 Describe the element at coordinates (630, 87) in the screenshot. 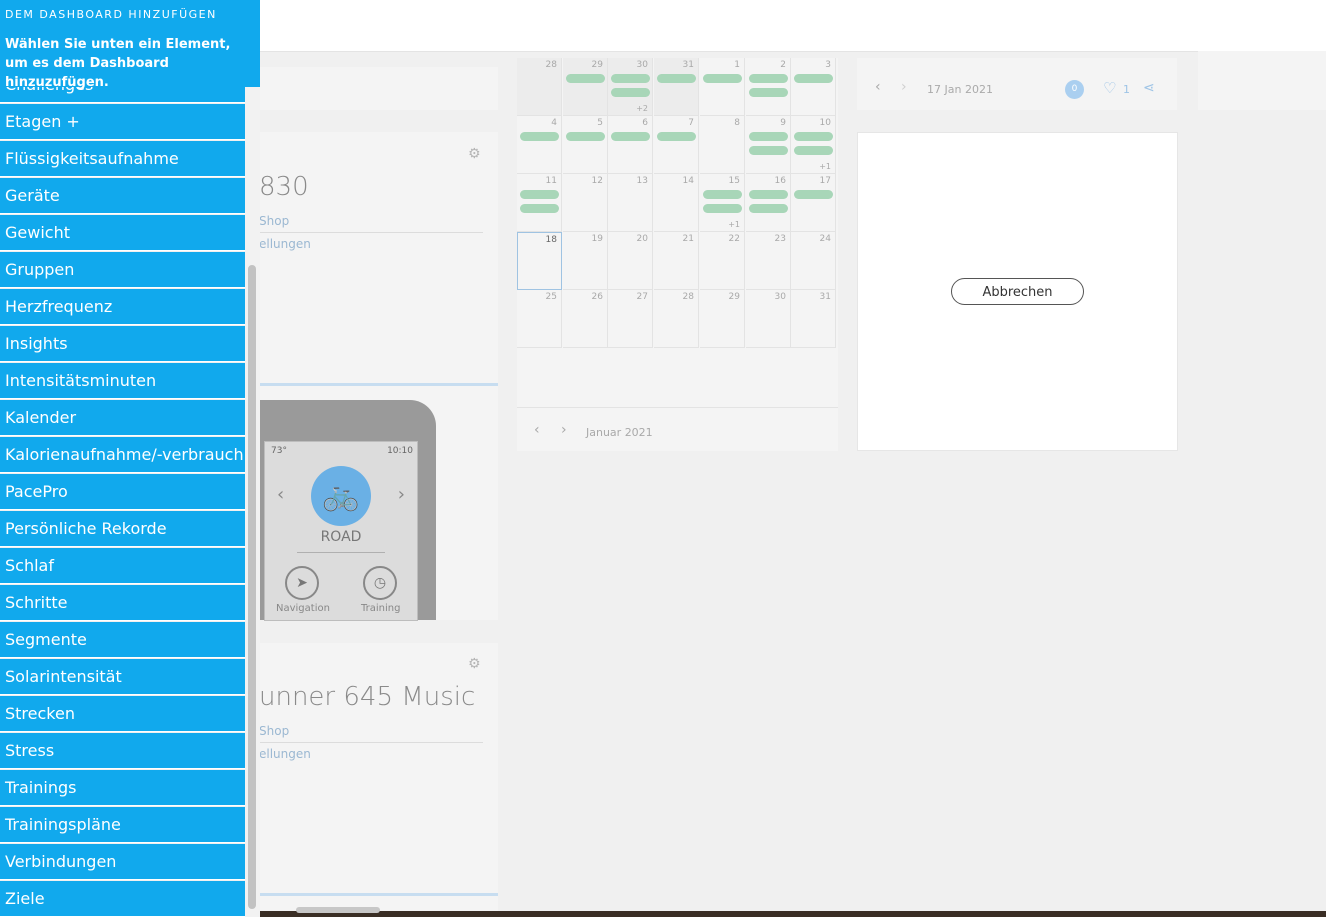

I see `calendar-day: 30 +2` at that location.